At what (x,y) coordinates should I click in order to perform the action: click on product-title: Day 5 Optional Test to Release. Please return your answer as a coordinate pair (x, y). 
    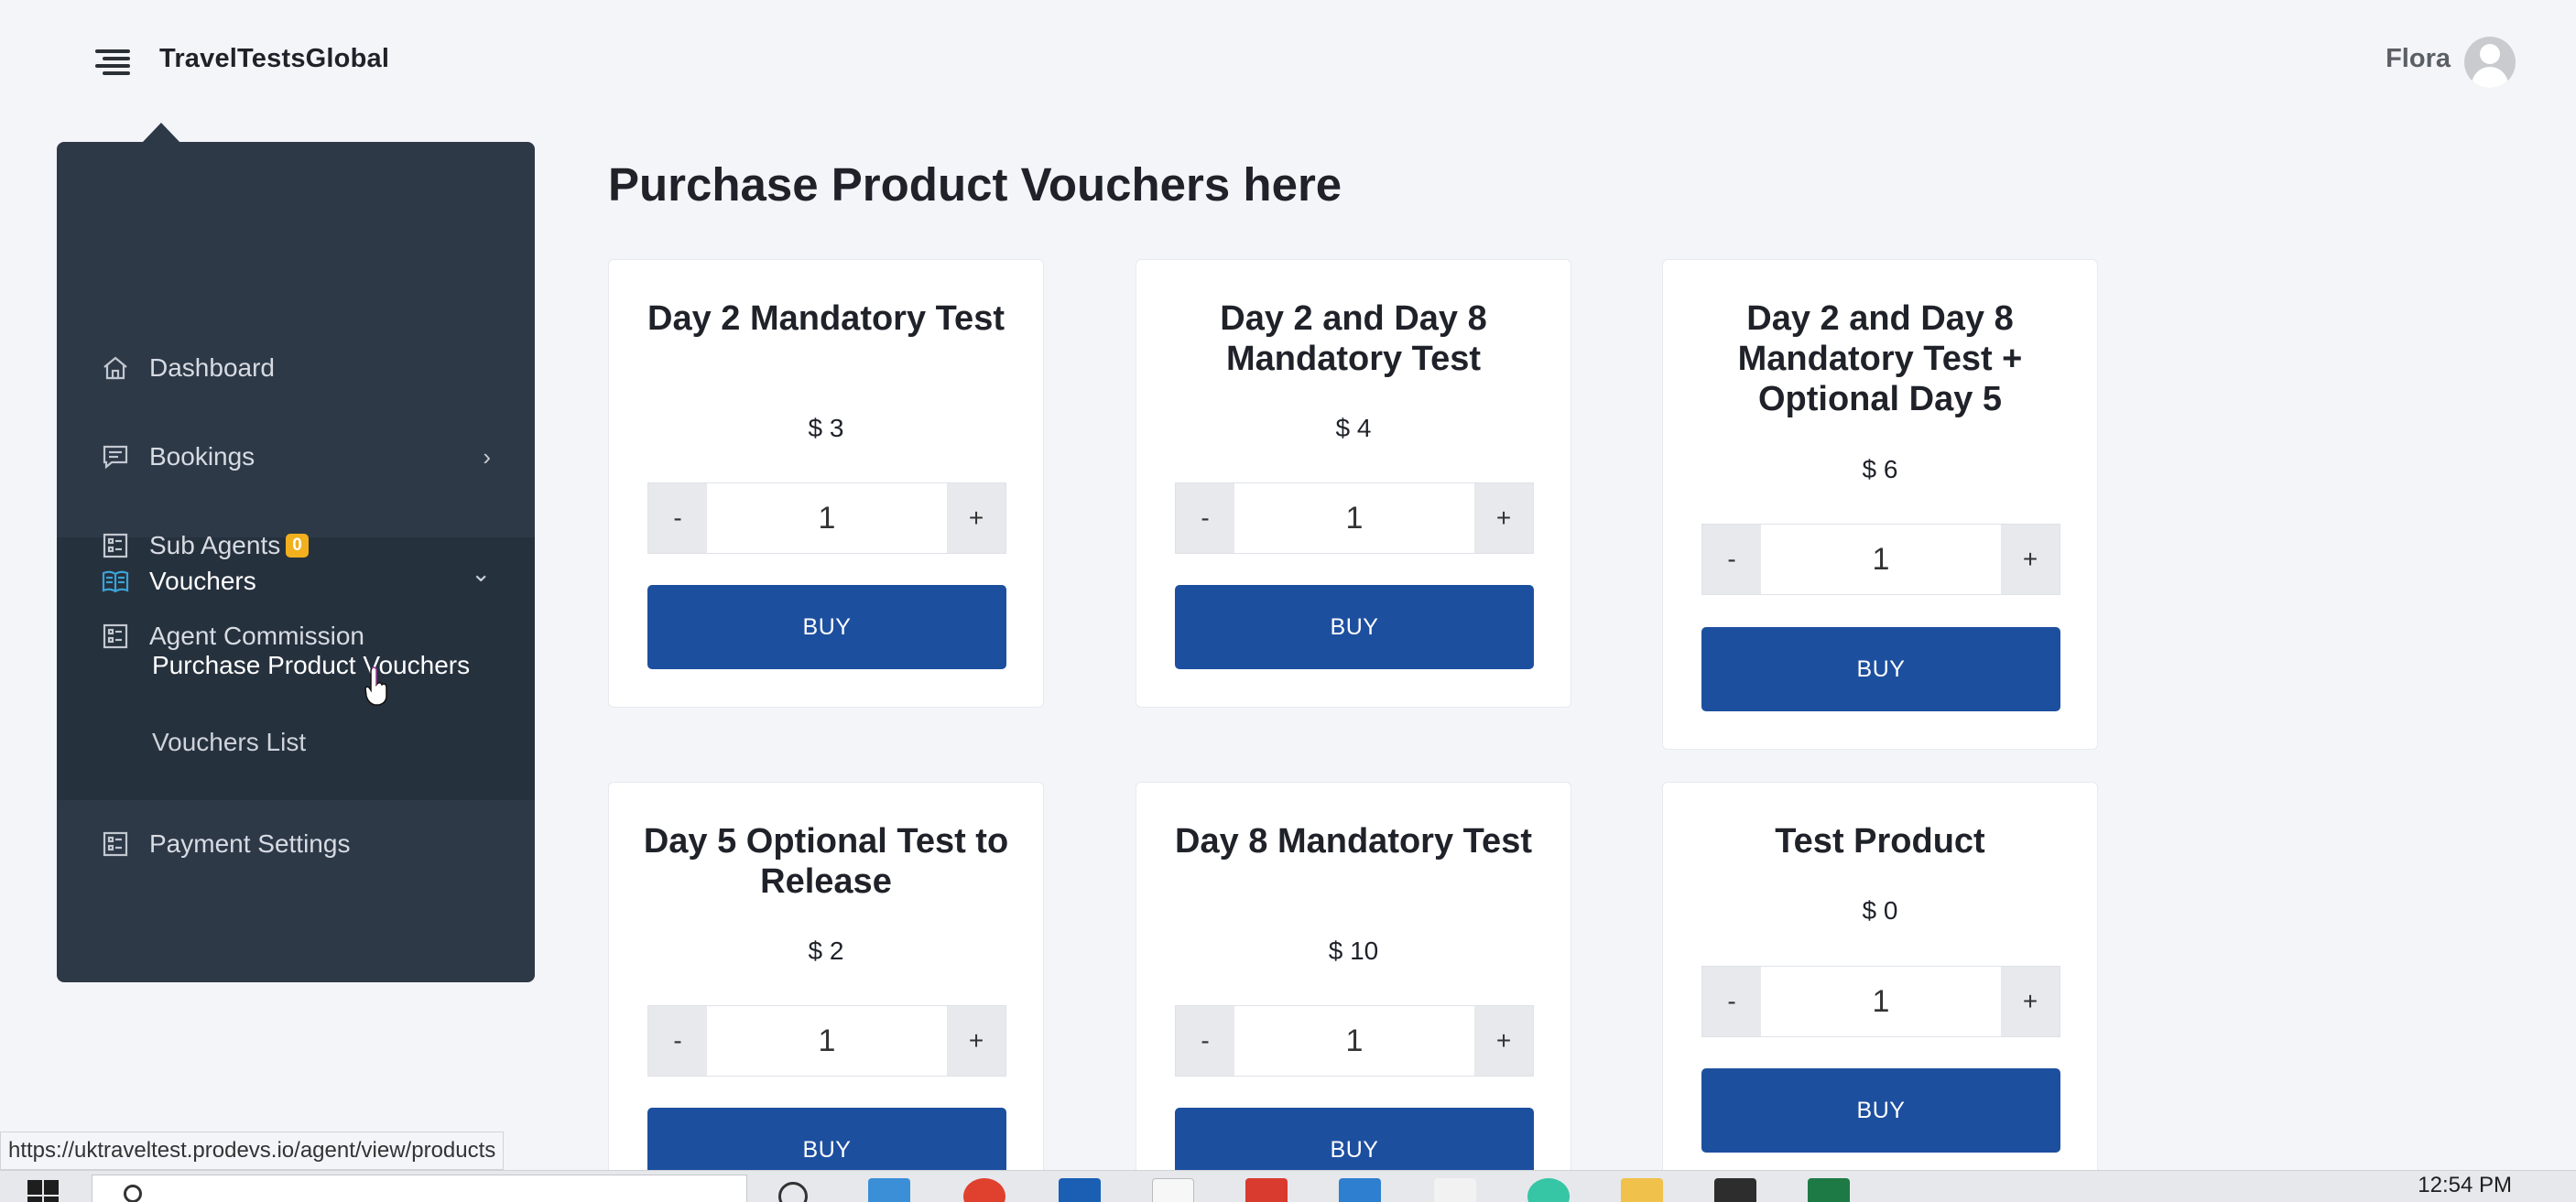
    Looking at the image, I should click on (826, 861).